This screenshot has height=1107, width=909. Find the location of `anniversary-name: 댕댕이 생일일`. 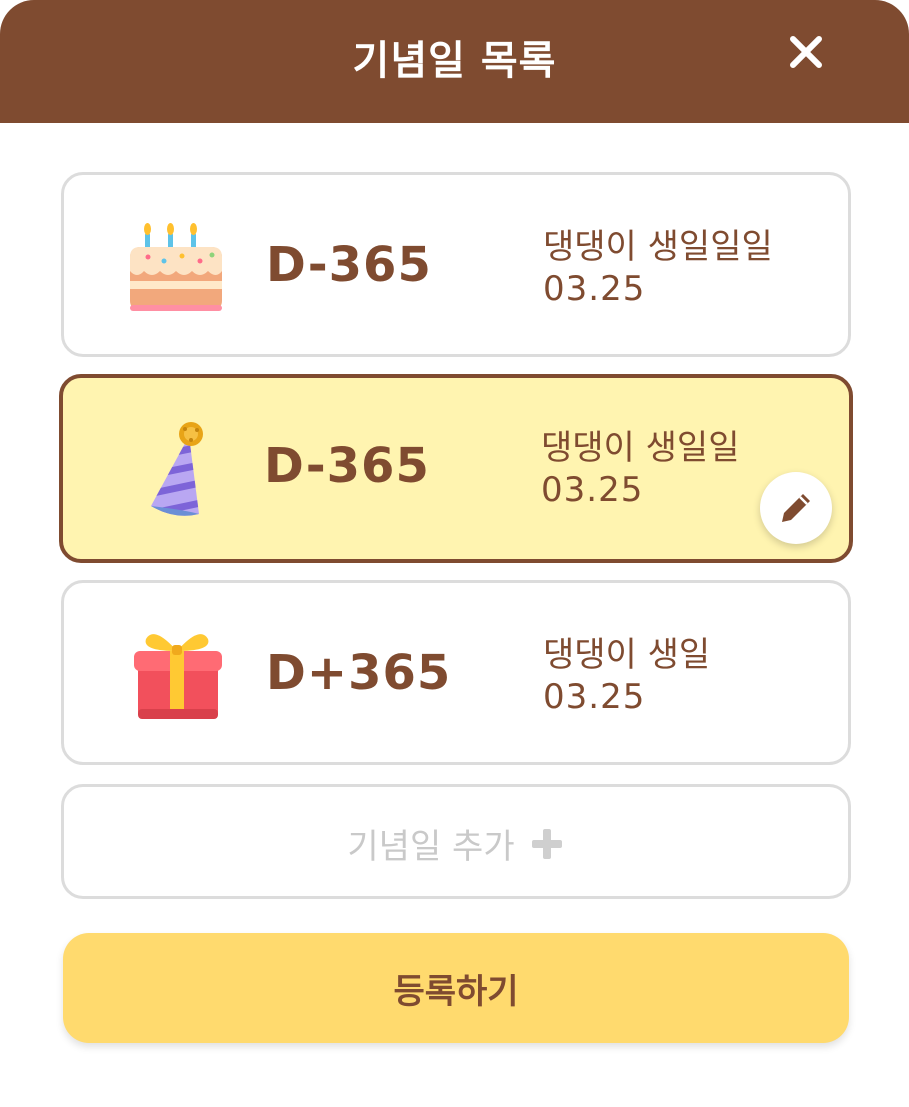

anniversary-name: 댕댕이 생일일 is located at coordinates (640, 448).